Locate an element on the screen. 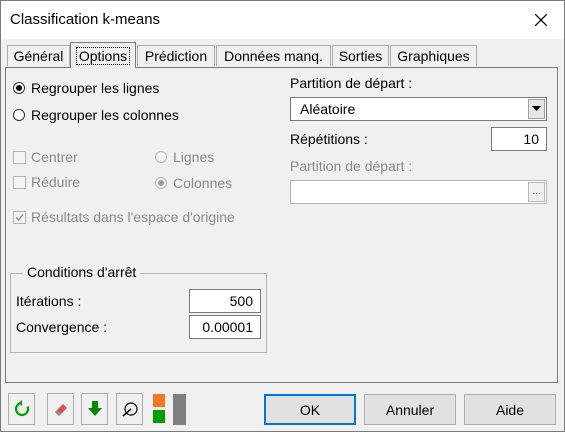 The width and height of the screenshot is (565, 432). dropdown-button is located at coordinates (536, 109).